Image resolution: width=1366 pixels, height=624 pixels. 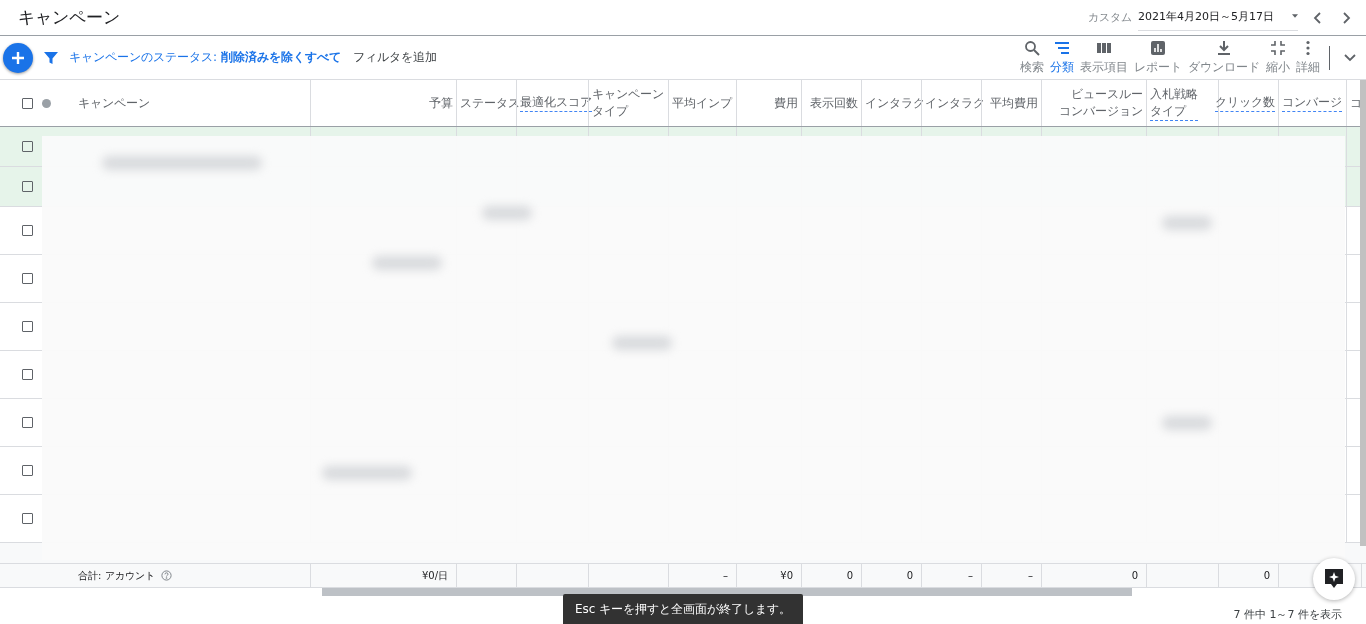 I want to click on column-header: 平均費用, so click(x=1014, y=103).